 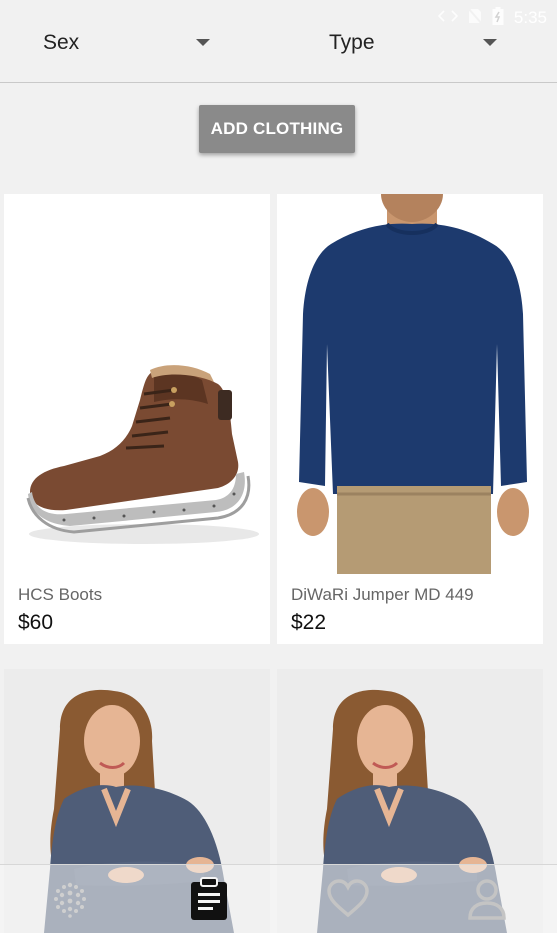 I want to click on dots-icon, so click(x=69, y=900).